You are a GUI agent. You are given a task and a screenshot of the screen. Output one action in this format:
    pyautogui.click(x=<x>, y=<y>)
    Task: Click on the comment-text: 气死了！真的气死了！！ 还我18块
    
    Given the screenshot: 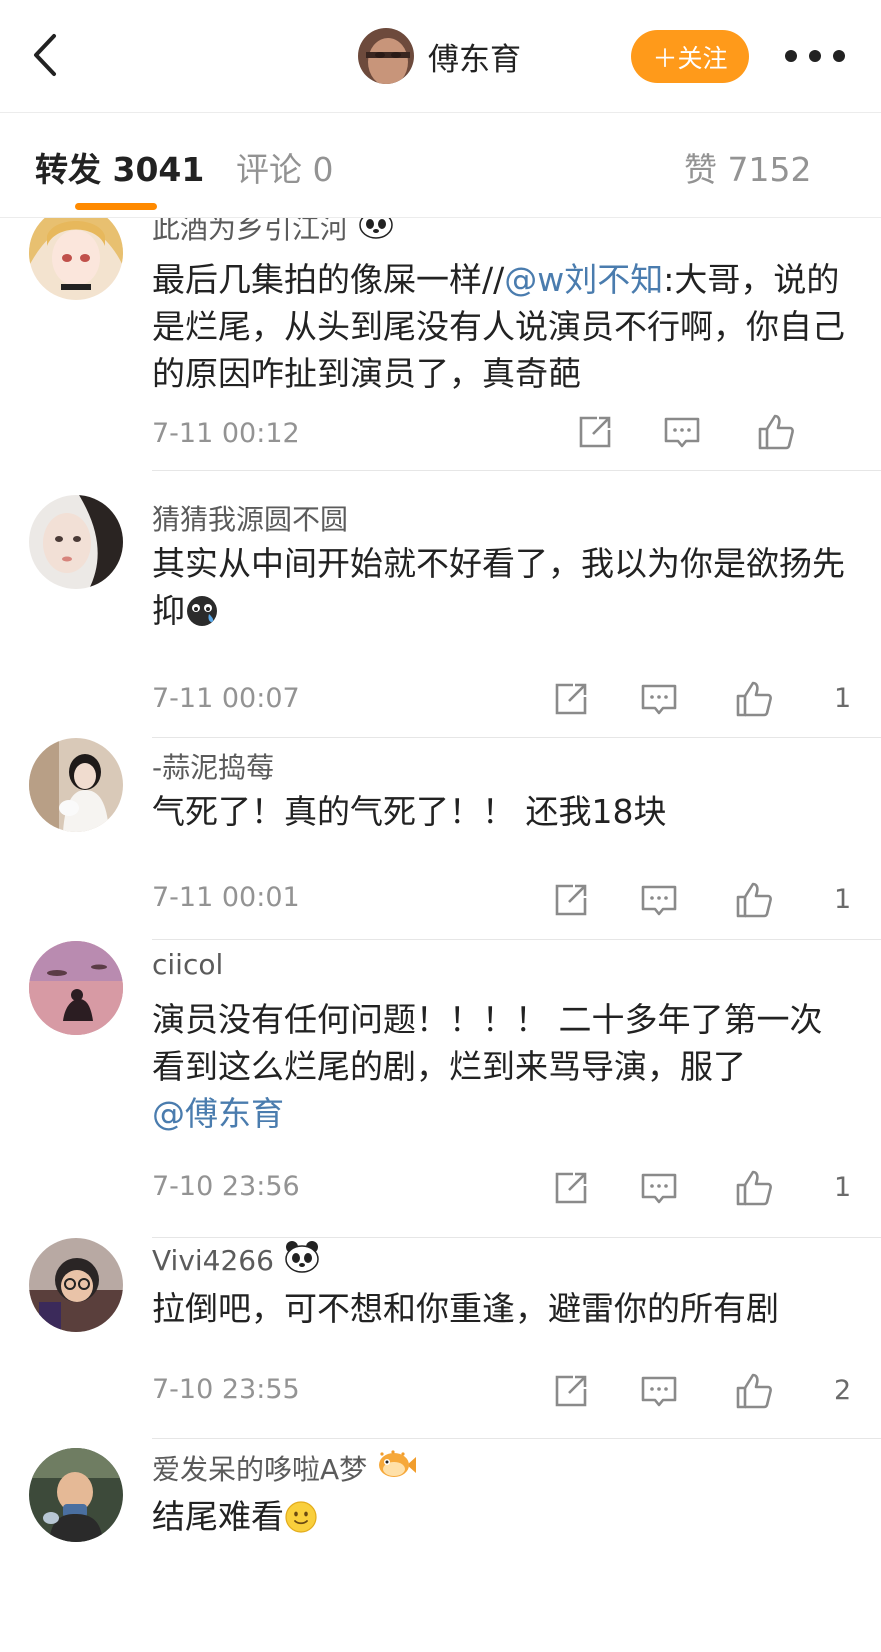 What is the action you would take?
    pyautogui.click(x=409, y=811)
    